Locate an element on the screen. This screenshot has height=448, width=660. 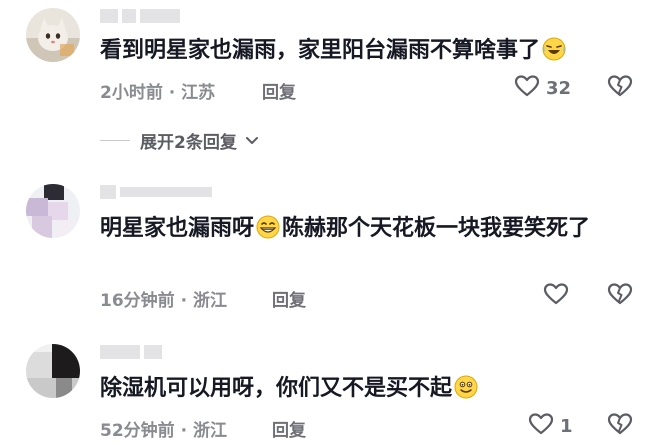
like-button: 1 is located at coordinates (550, 426).